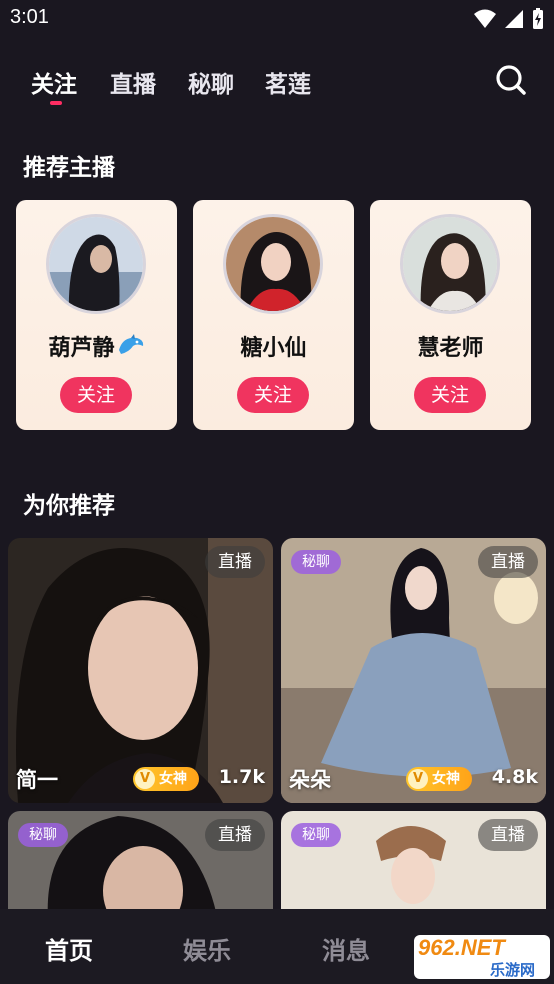  I want to click on tab-minglian: 茗莲, so click(288, 82).